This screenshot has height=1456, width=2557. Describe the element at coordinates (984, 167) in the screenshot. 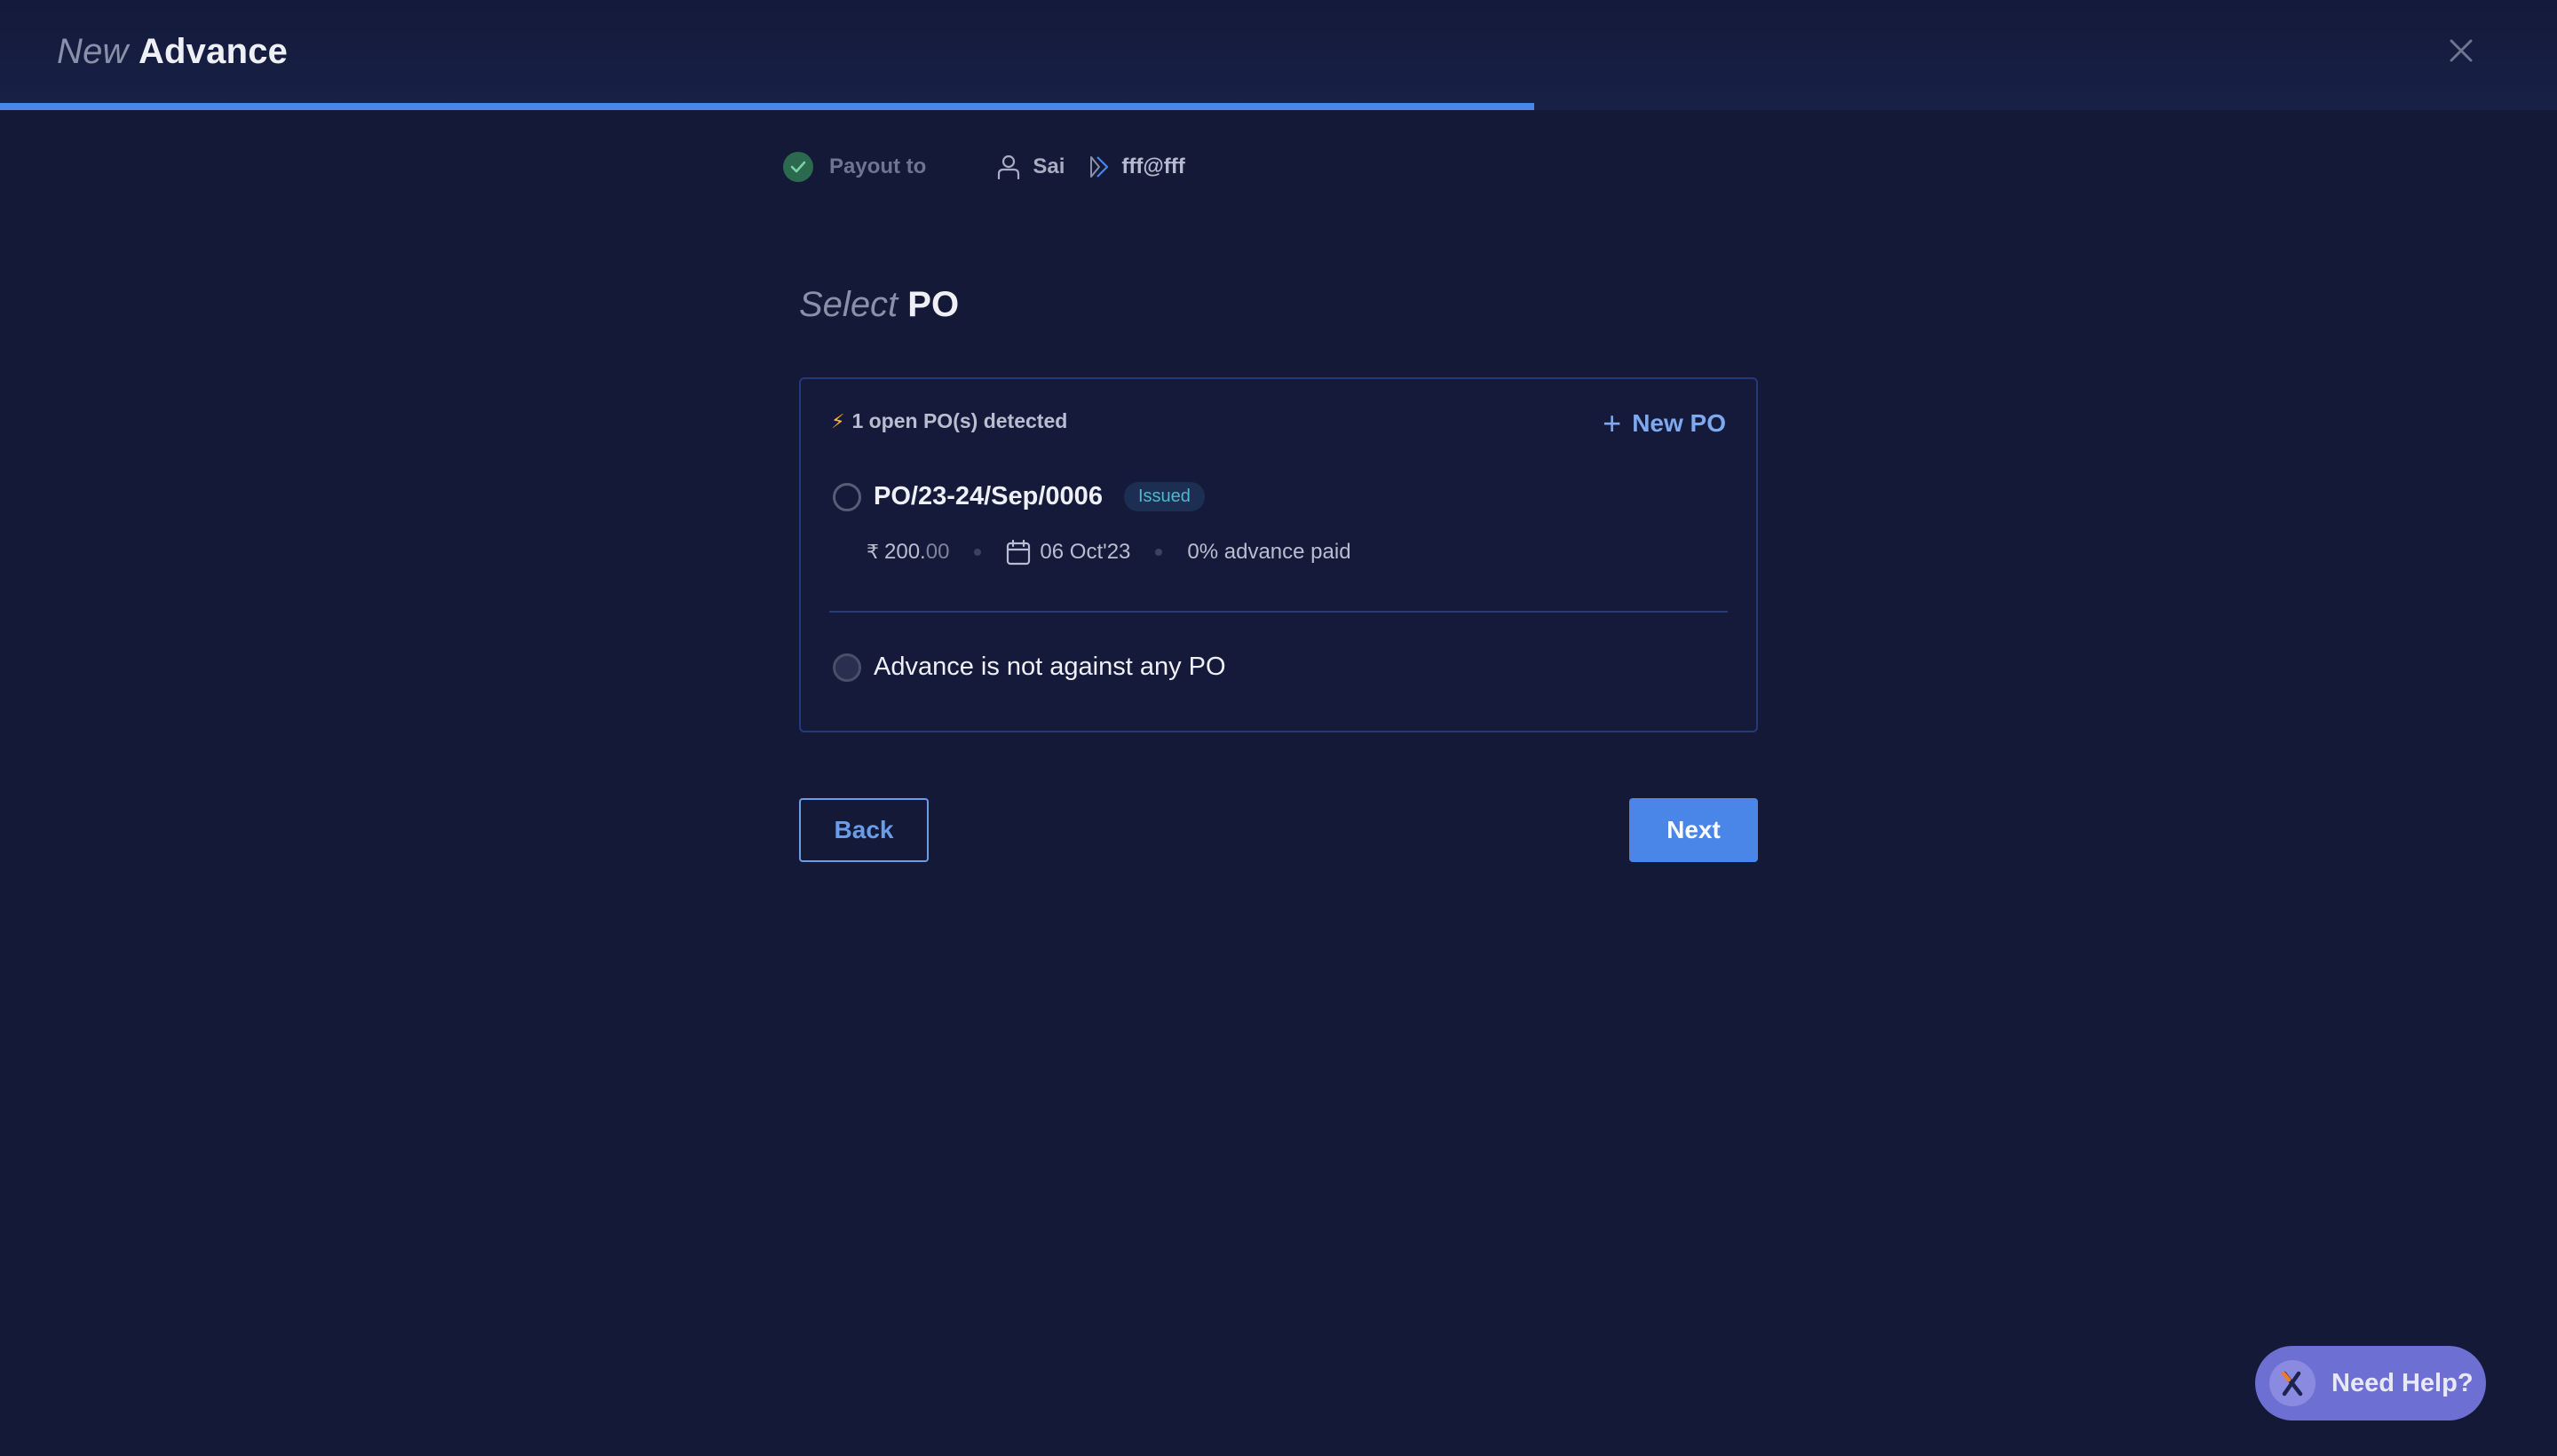

I see `stepper: Payout to Sai fff@fff` at that location.